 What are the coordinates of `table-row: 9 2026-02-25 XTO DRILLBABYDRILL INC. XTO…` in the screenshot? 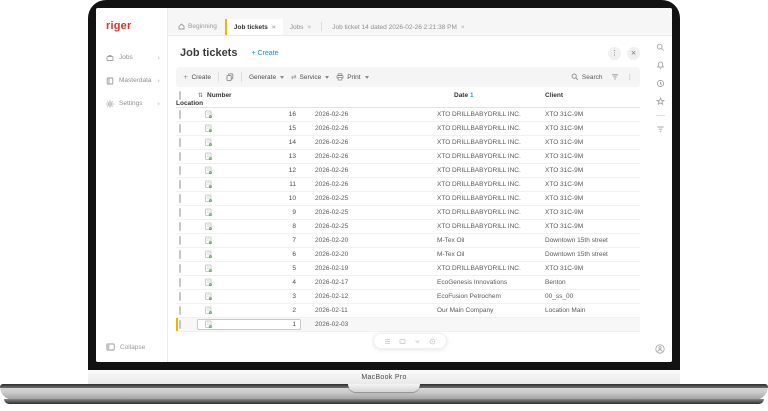 It's located at (408, 213).